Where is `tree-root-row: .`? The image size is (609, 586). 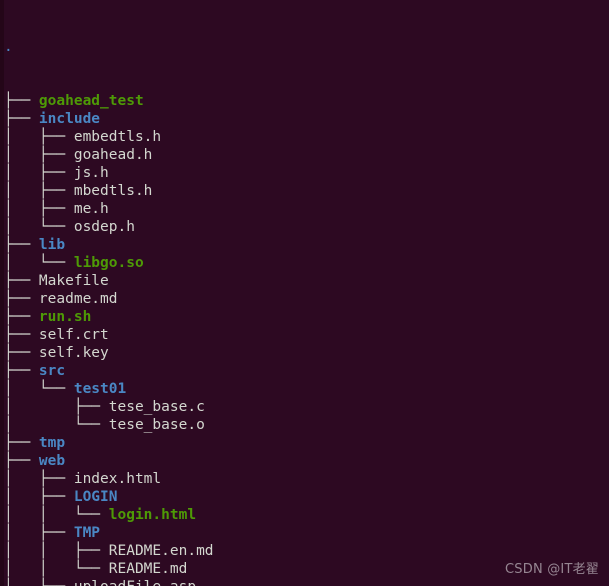
tree-root-row: . is located at coordinates (306, 47).